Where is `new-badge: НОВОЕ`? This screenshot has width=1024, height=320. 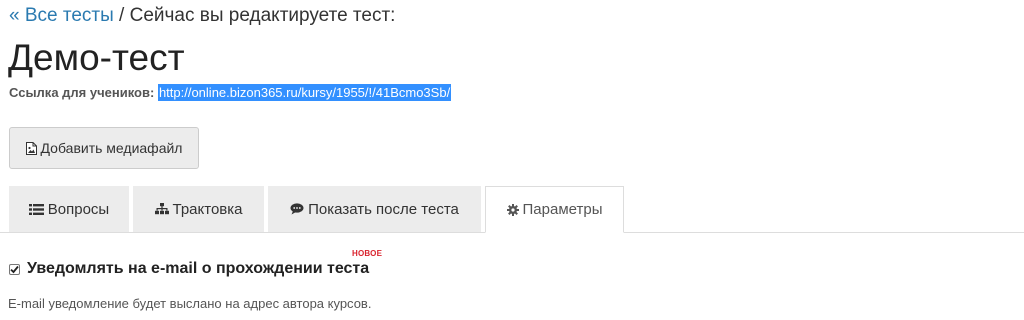 new-badge: НОВОЕ is located at coordinates (367, 253).